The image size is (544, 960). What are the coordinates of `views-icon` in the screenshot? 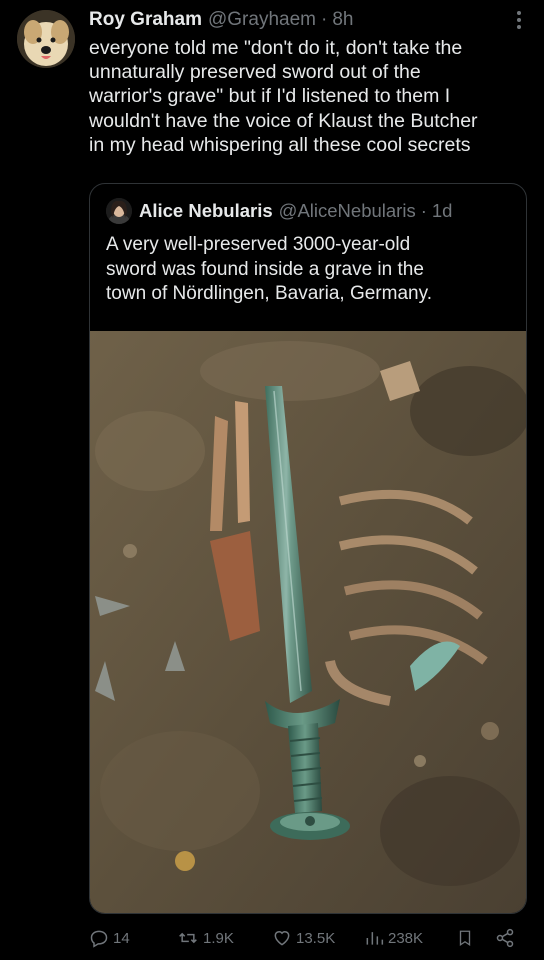 It's located at (375, 938).